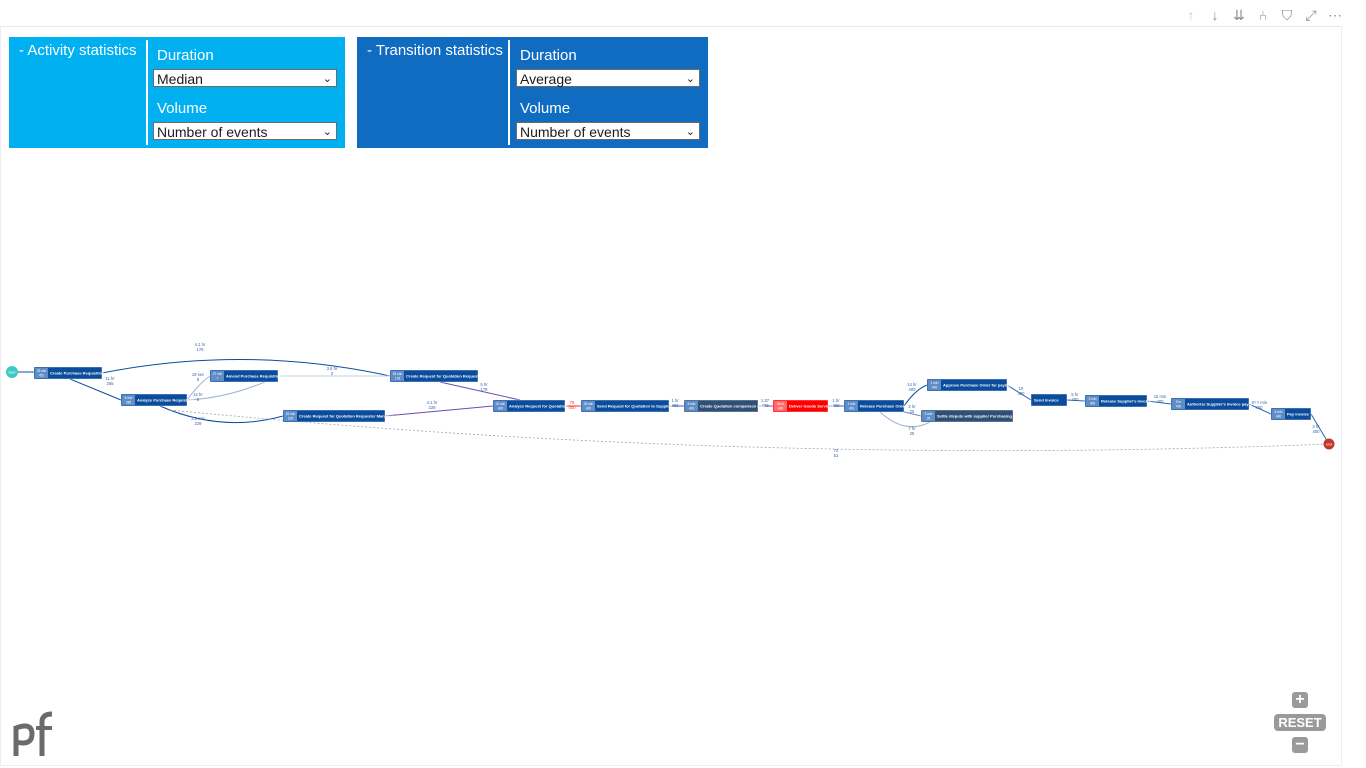 Image resolution: width=1366 pixels, height=768 pixels. What do you see at coordinates (1287, 15) in the screenshot?
I see `filter-icon: ⛉` at bounding box center [1287, 15].